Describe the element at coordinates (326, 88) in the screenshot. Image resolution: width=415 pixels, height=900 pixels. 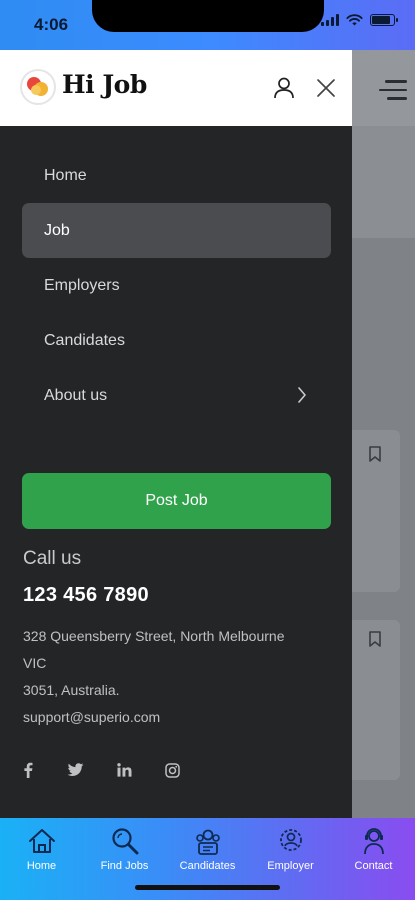
I see `close-icon` at that location.